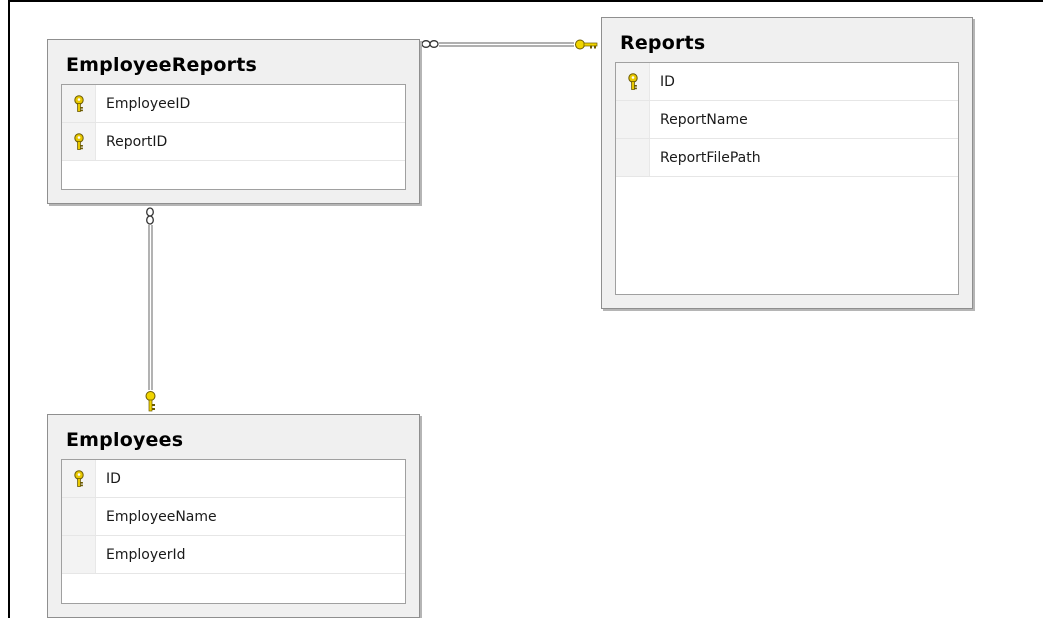 Image resolution: width=1043 pixels, height=618 pixels. I want to click on column-row: ReportID, so click(233, 142).